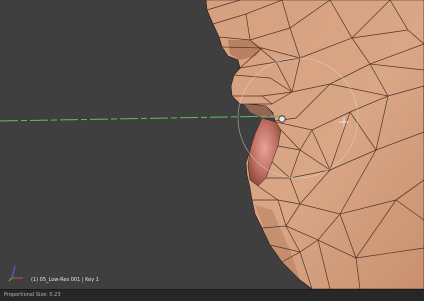 The image size is (424, 301). I want to click on guide-line, so click(141, 118).